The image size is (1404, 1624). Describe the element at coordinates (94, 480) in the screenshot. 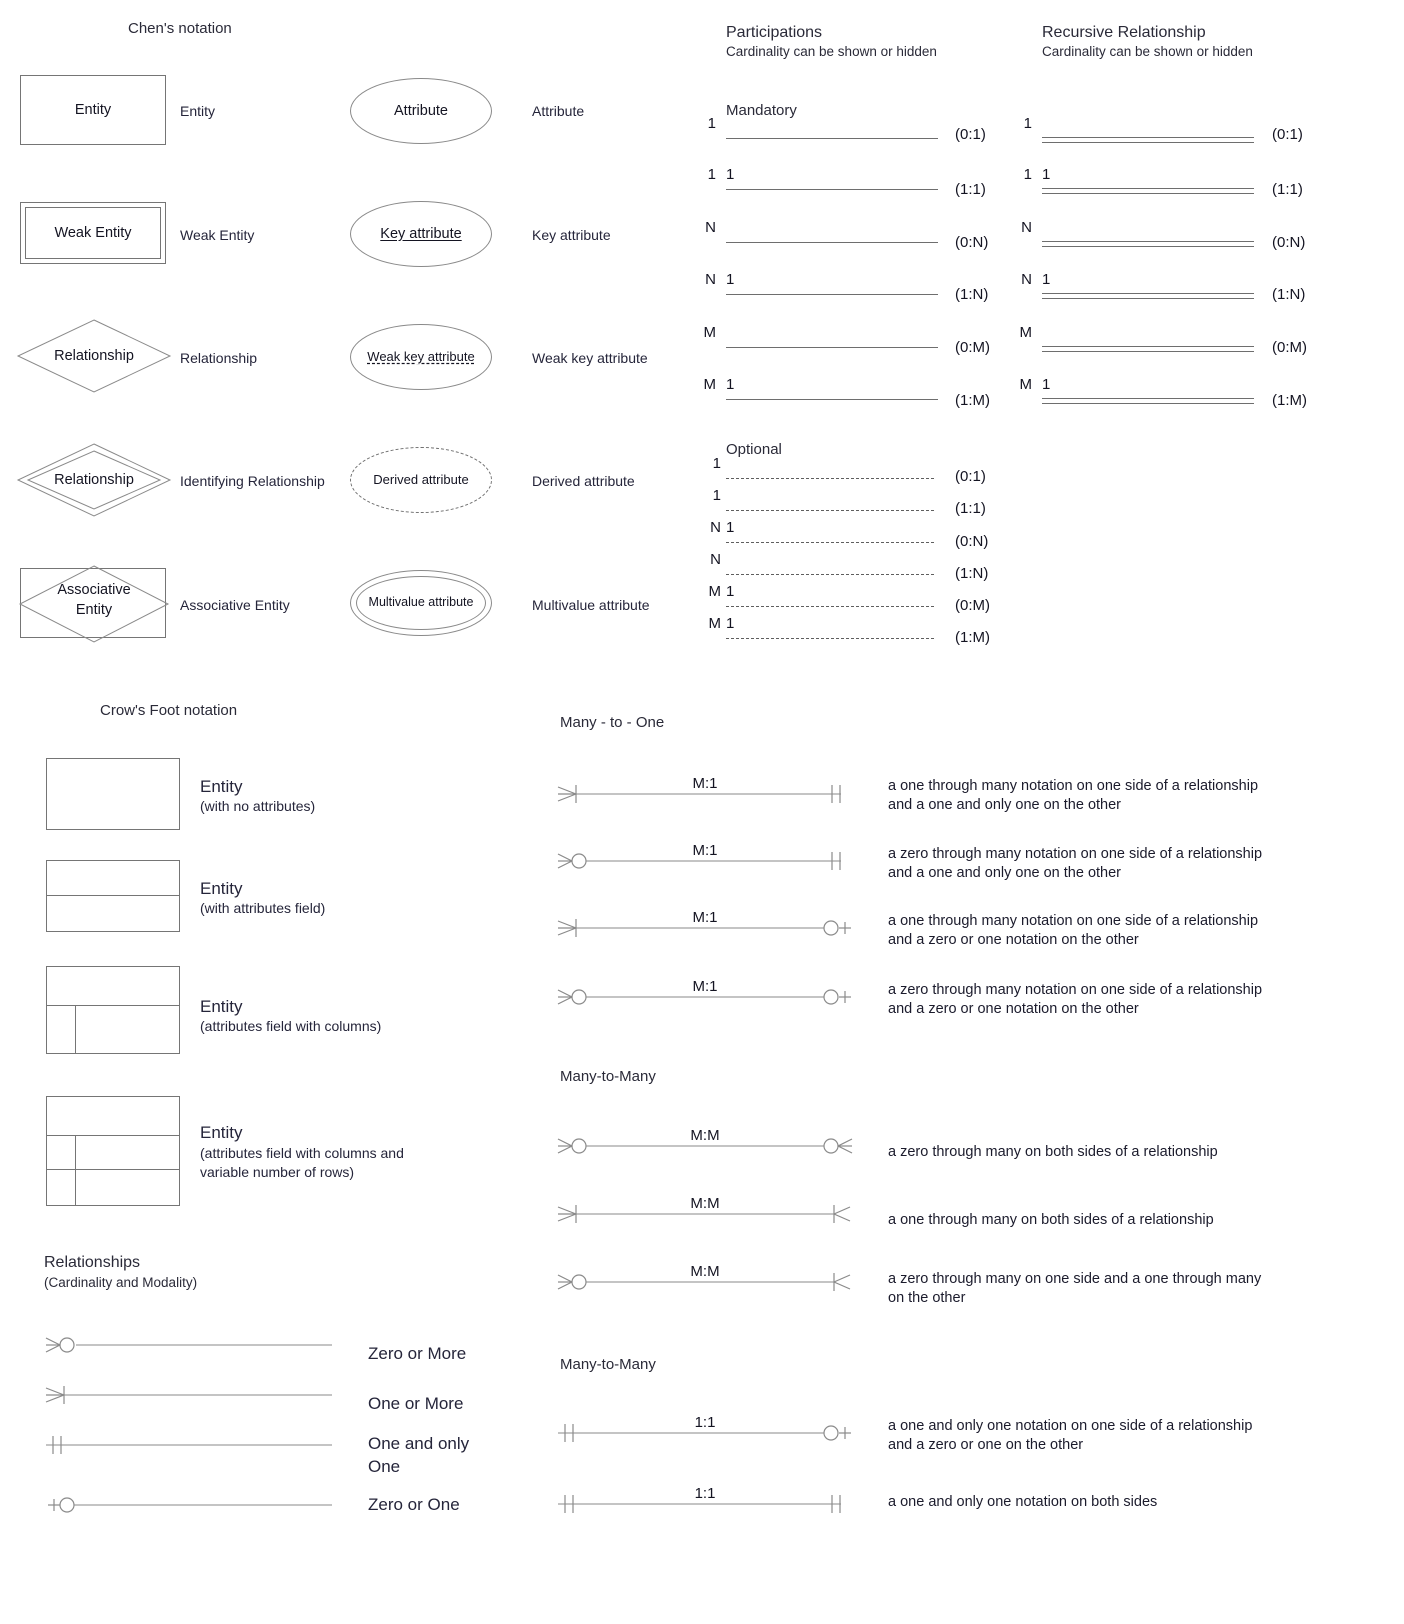

I see `chen-identifying-relationship-shape` at that location.